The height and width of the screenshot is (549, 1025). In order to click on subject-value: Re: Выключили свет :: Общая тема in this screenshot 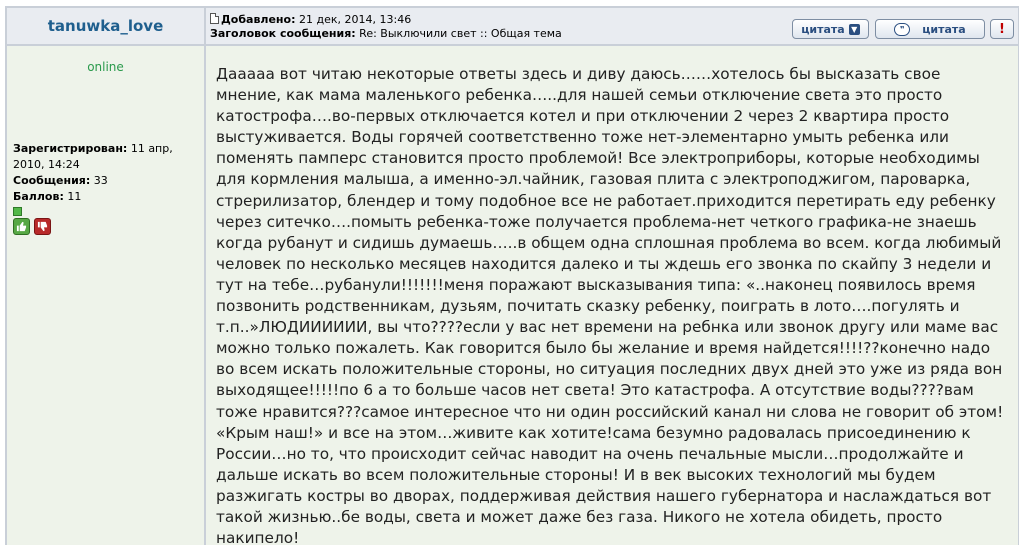, I will do `click(458, 33)`.